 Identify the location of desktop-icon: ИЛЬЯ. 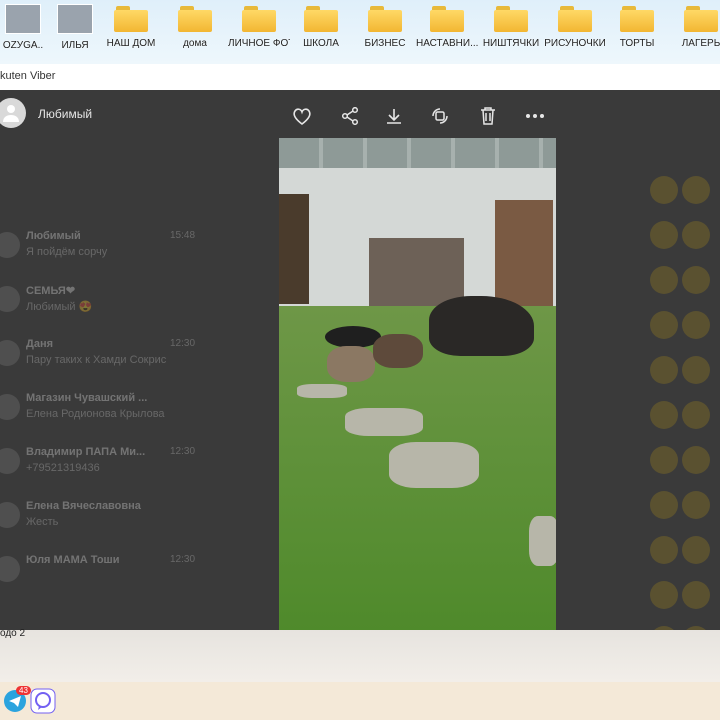
(75, 27).